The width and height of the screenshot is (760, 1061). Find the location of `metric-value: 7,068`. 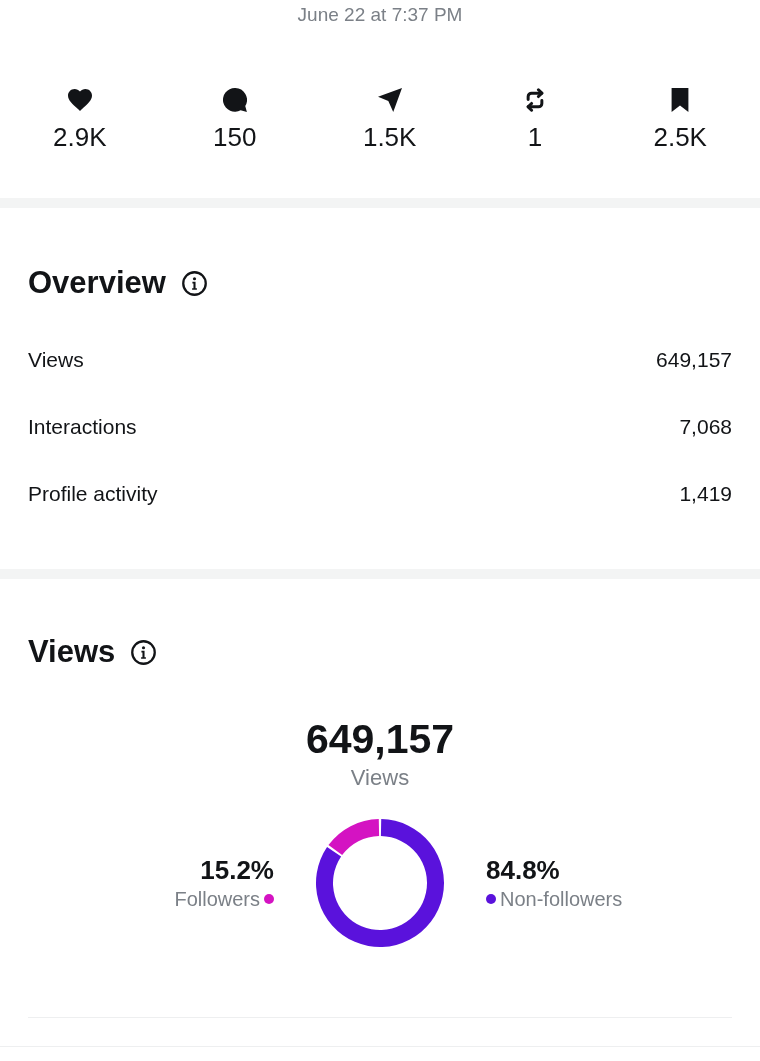

metric-value: 7,068 is located at coordinates (705, 426).